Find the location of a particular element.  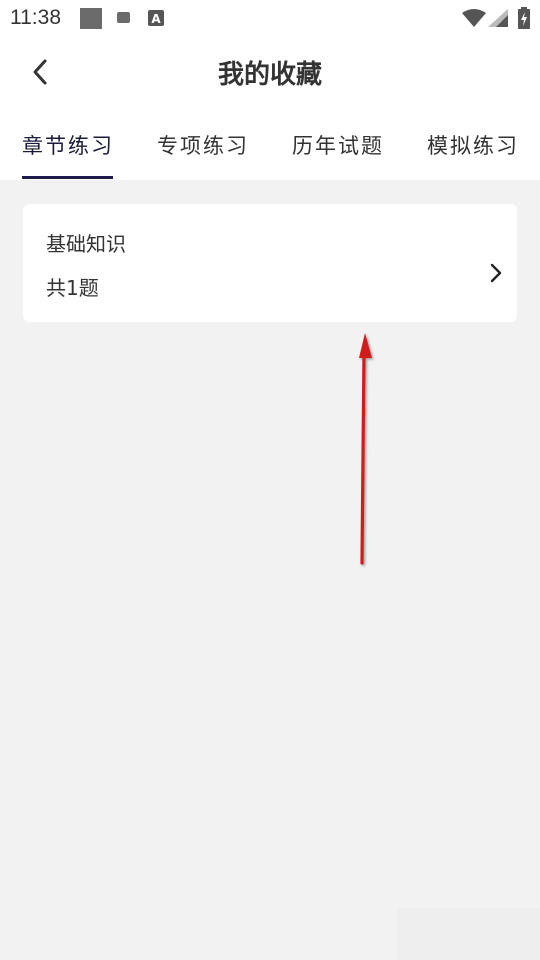

wifi-icon is located at coordinates (474, 18).